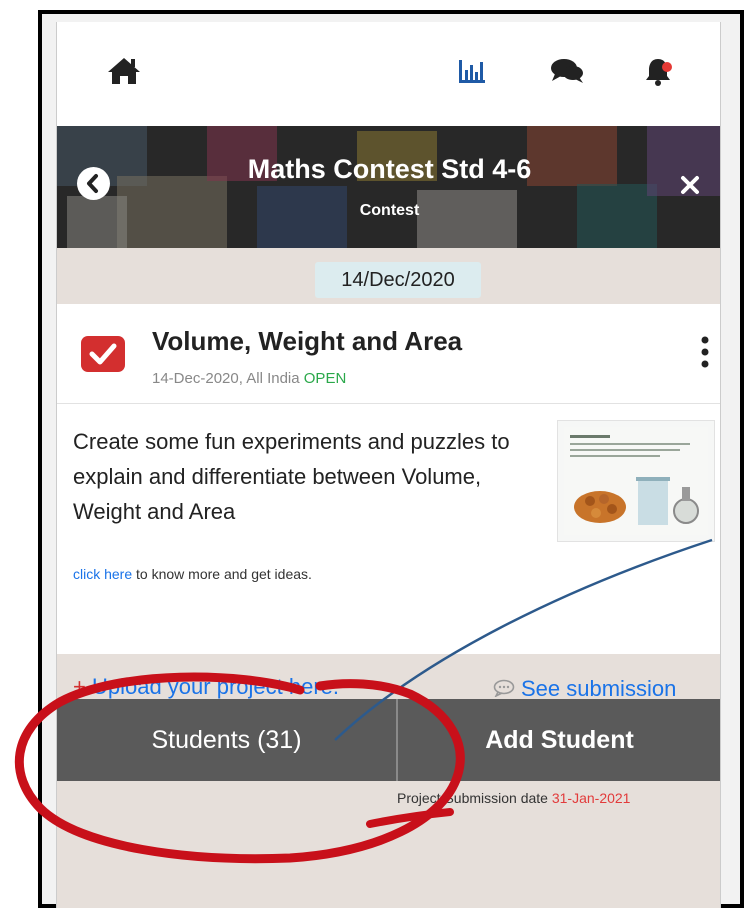 The image size is (750, 910). I want to click on submission-date-line: Project Submission date 31-Jan-2021, so click(513, 798).